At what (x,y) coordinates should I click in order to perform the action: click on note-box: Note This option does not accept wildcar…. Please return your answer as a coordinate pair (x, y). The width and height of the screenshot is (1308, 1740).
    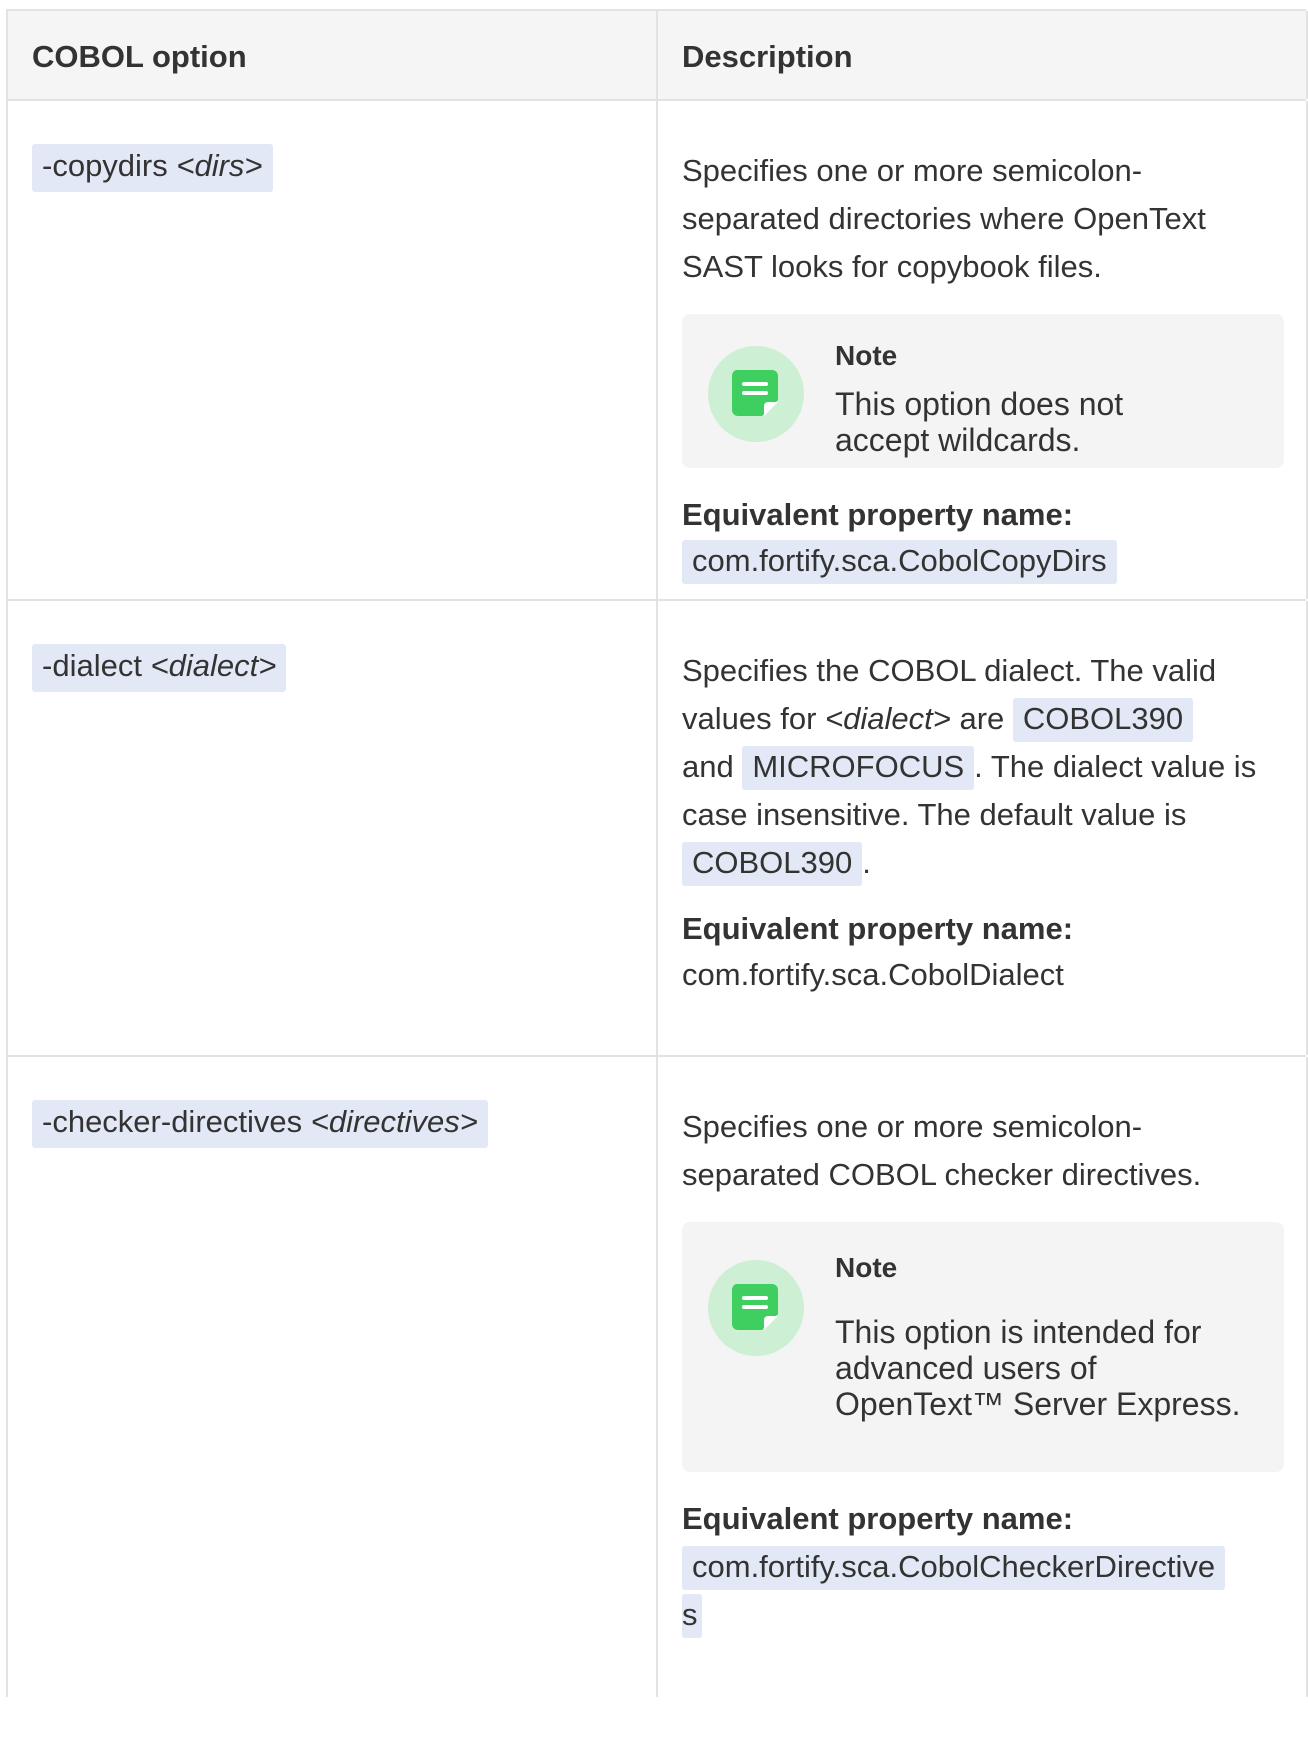
    Looking at the image, I should click on (983, 391).